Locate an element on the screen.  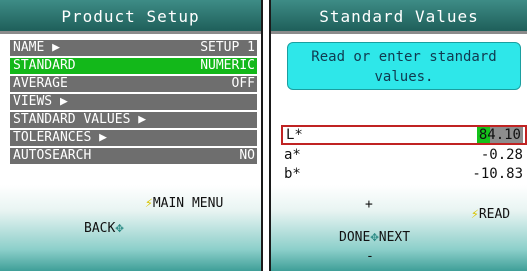
menu-item-value: NUMERIC is located at coordinates (227, 65).